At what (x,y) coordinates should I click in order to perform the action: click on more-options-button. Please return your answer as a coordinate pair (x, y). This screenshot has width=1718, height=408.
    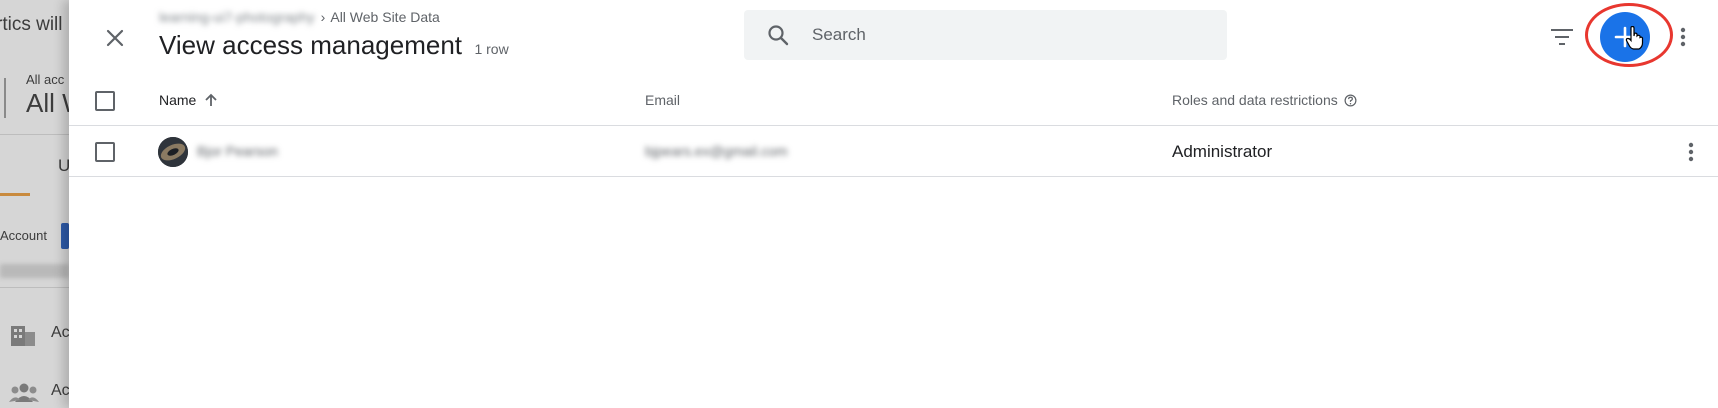
    Looking at the image, I should click on (1683, 37).